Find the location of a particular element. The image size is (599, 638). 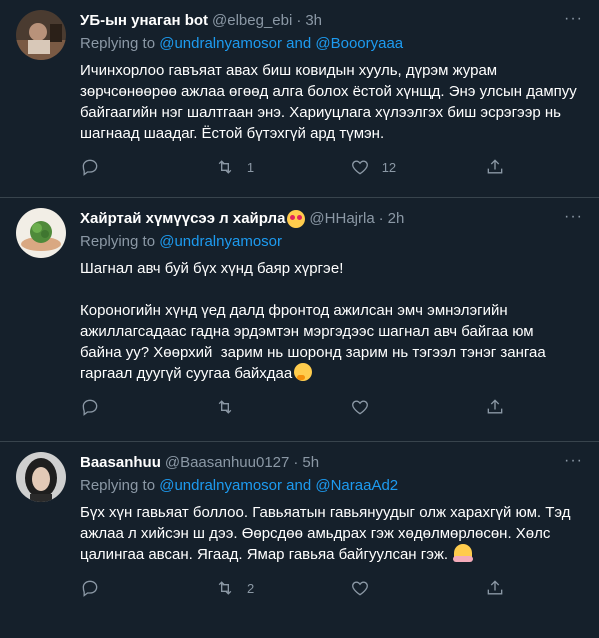

author-name: Baasanhuu is located at coordinates (120, 463).